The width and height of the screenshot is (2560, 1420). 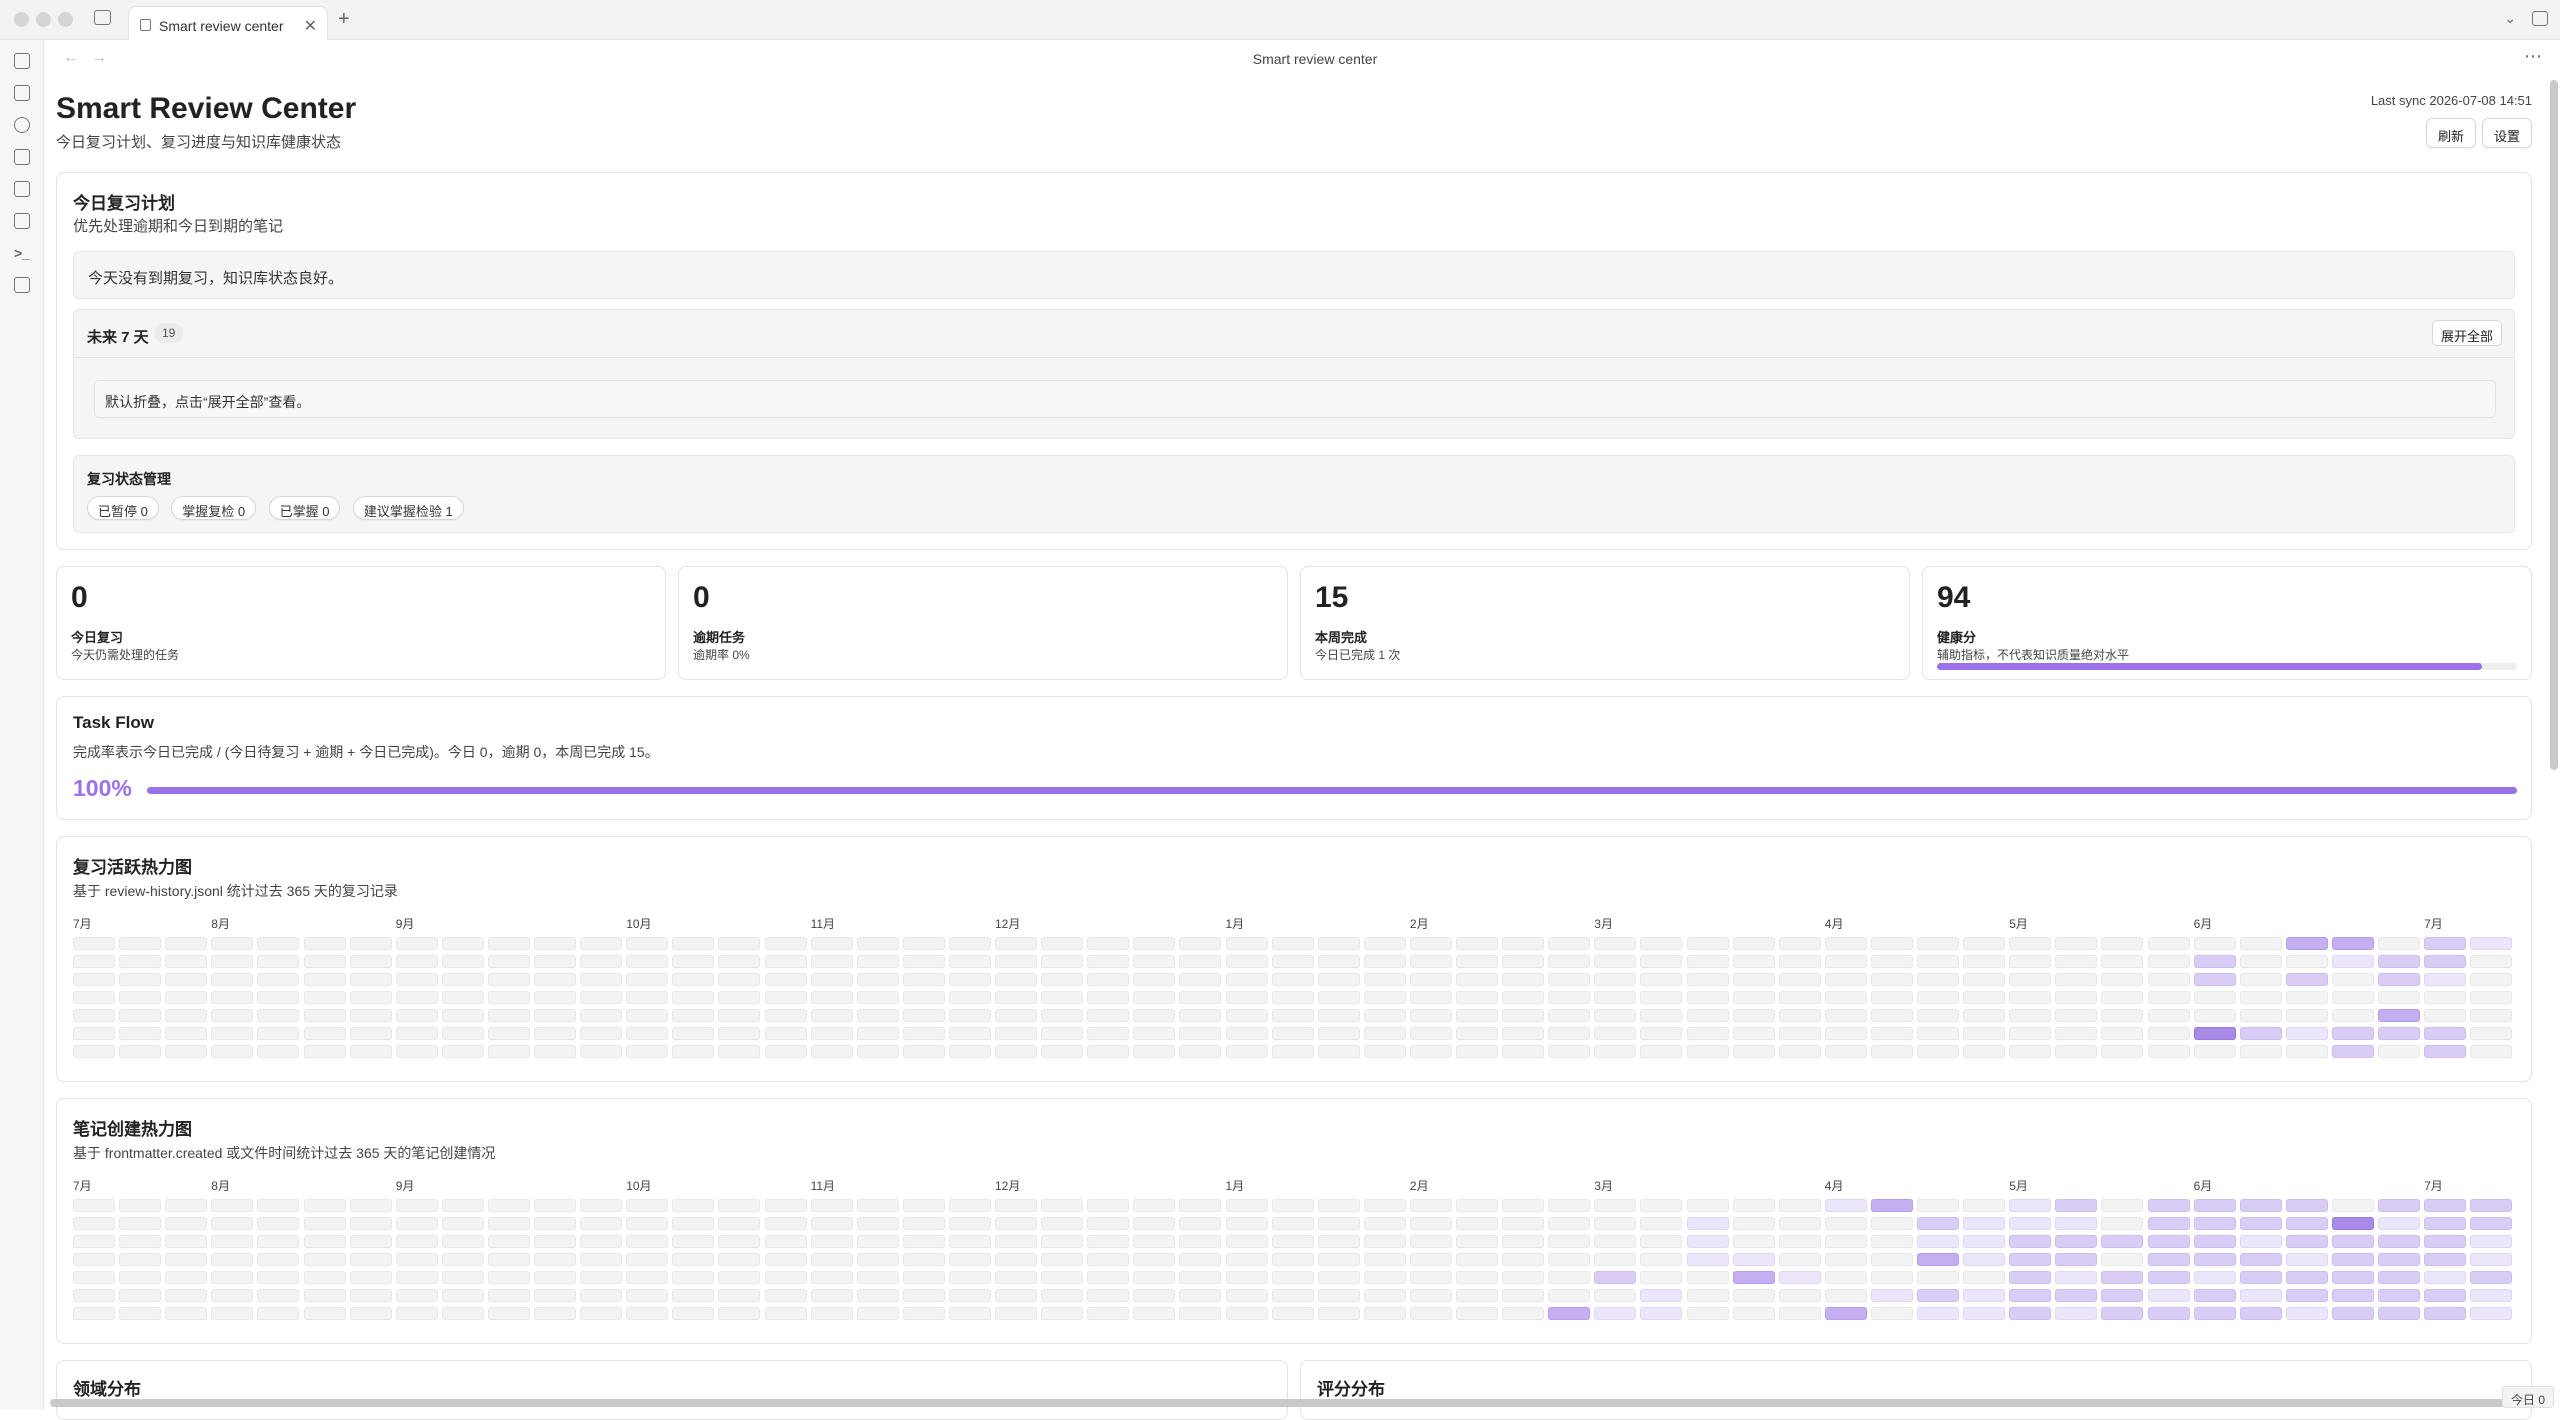 What do you see at coordinates (43, 19) in the screenshot?
I see `minimize-window-button` at bounding box center [43, 19].